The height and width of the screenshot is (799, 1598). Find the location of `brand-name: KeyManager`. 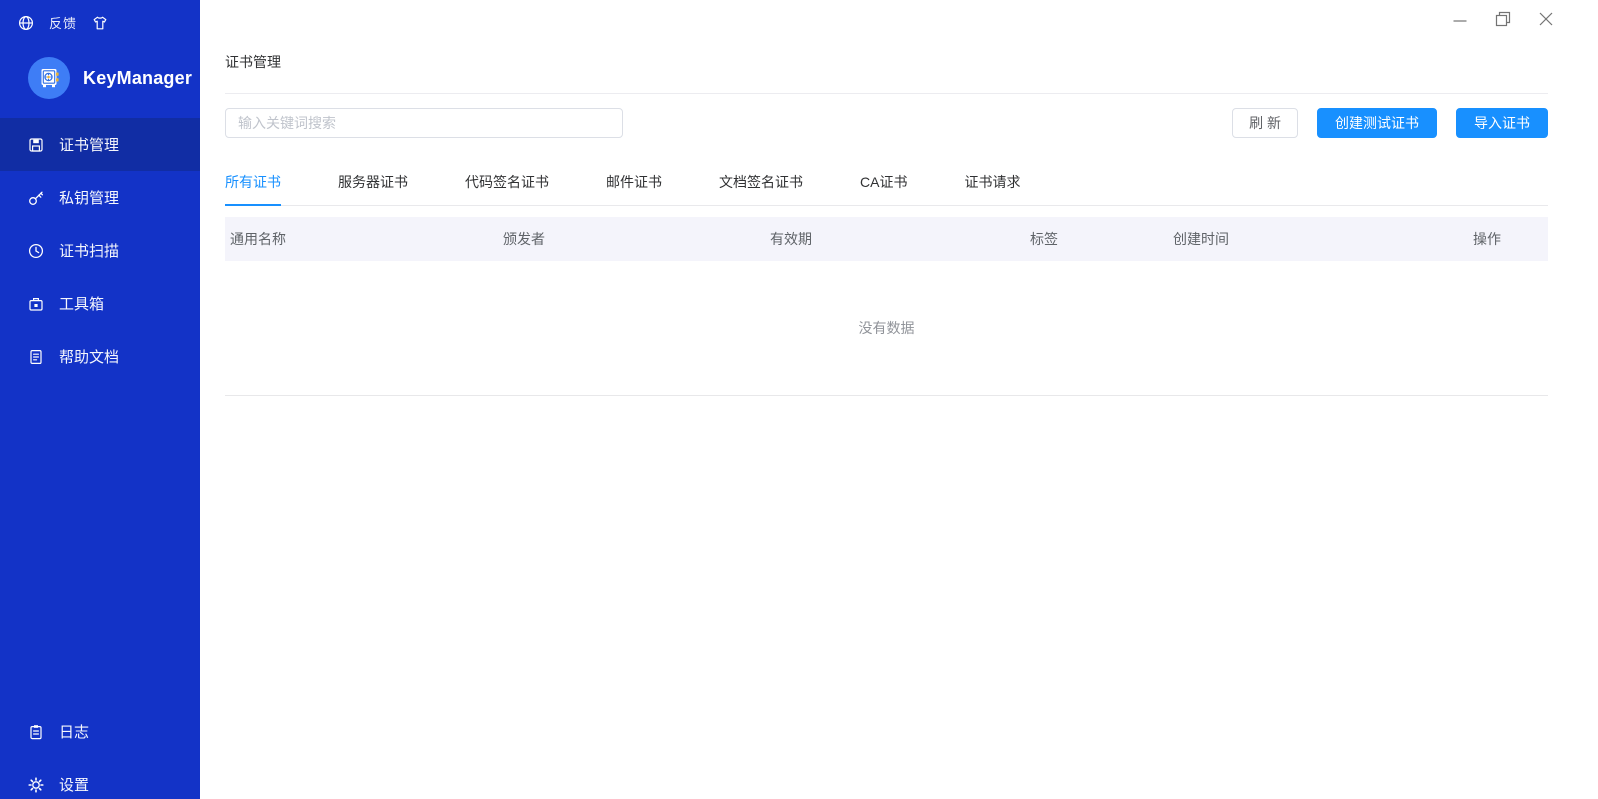

brand-name: KeyManager is located at coordinates (138, 77).